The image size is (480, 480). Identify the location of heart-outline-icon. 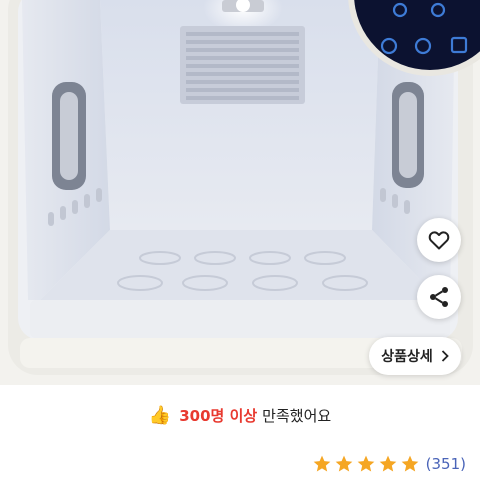
(439, 240).